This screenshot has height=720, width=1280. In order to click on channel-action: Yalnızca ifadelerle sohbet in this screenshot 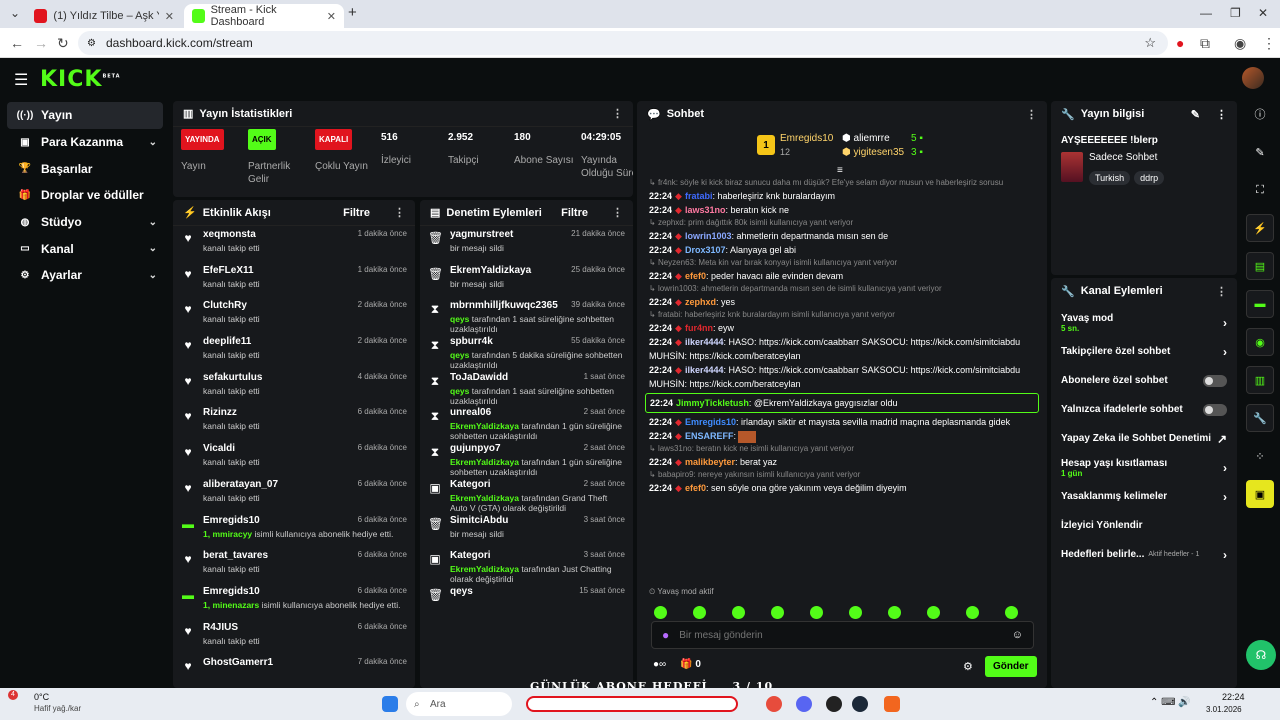, I will do `click(1144, 409)`.